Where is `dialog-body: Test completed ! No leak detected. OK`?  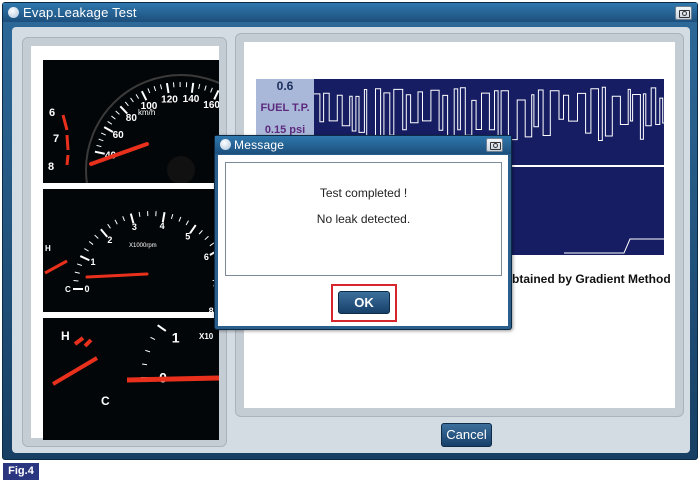
dialog-body: Test completed ! No leak detected. OK is located at coordinates (363, 240).